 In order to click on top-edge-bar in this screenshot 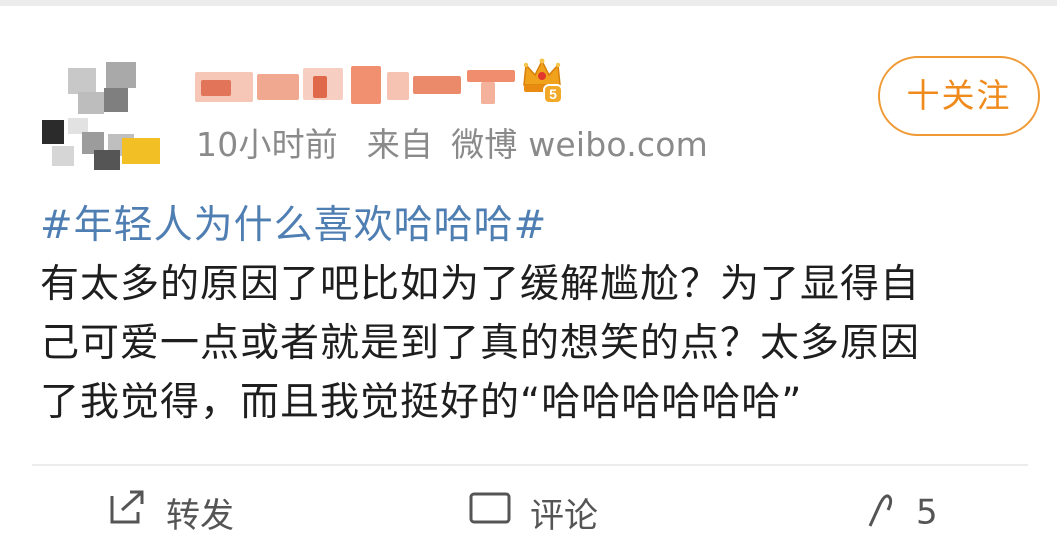, I will do `click(528, 3)`.